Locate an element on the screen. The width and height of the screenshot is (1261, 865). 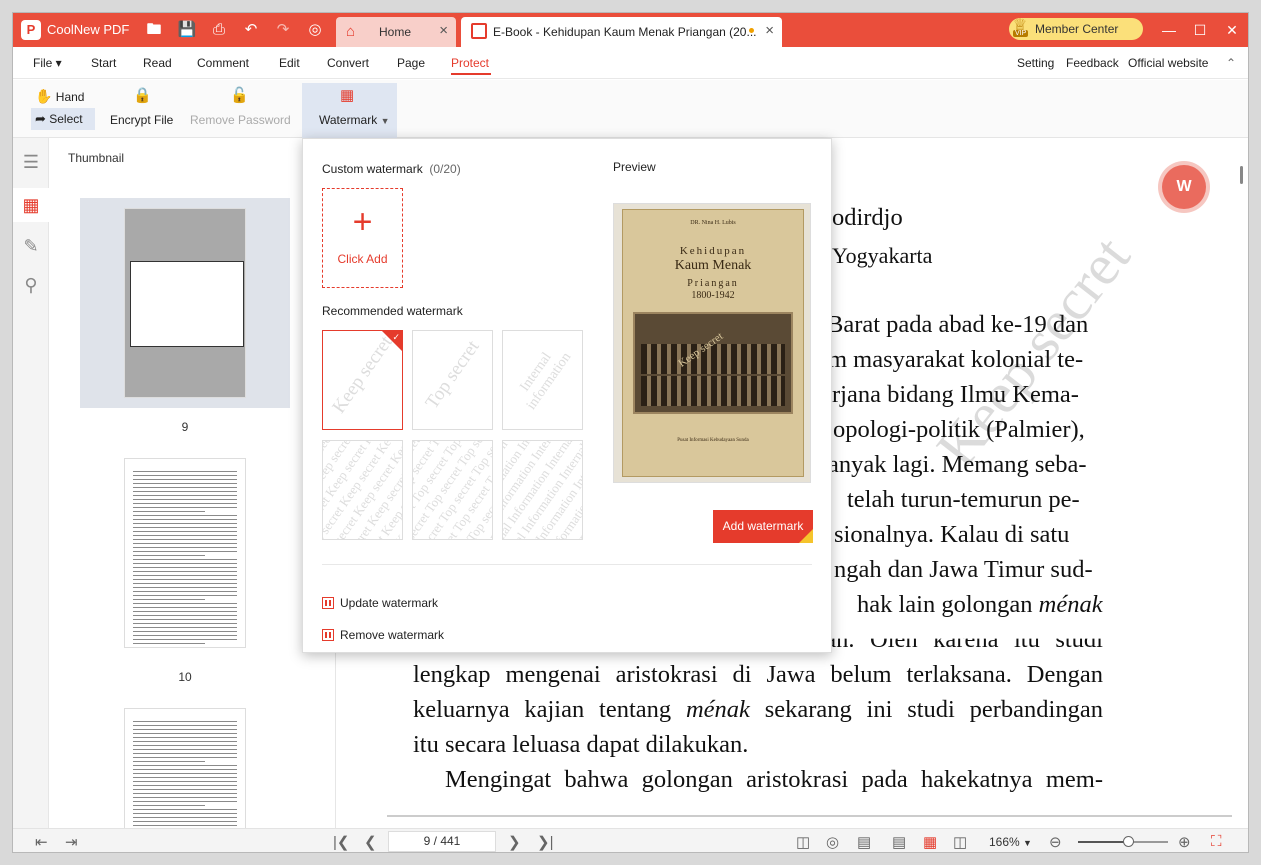
two-page-icon: ◫ is located at coordinates (960, 842).